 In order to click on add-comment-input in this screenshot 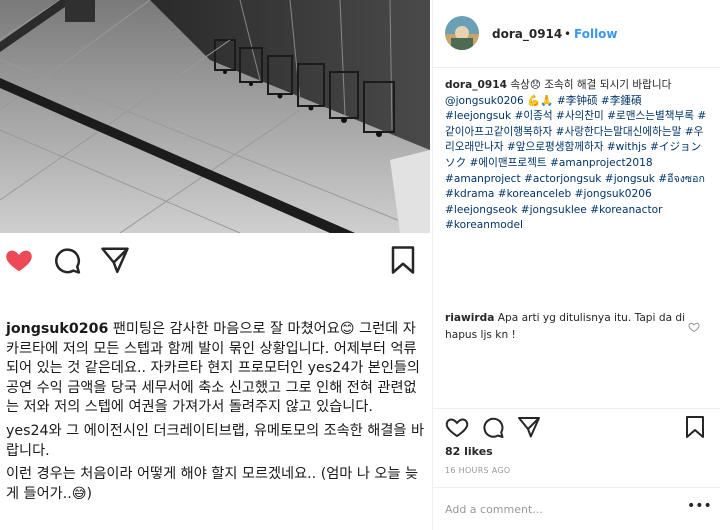, I will do `click(545, 509)`.